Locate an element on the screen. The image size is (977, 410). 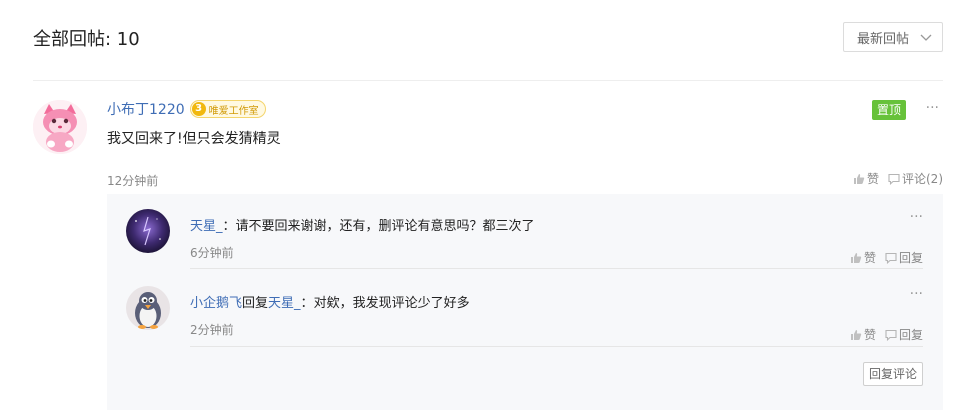
comment-head: 小布丁1220 3 唯爱工作室 is located at coordinates (525, 109).